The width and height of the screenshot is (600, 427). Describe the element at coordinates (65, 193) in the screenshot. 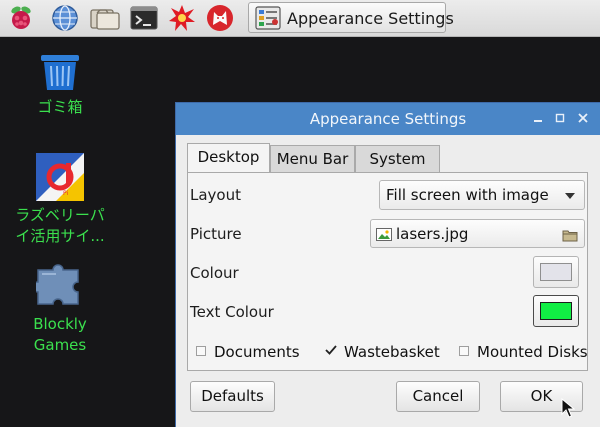

I see `svg-text: Pi` at that location.